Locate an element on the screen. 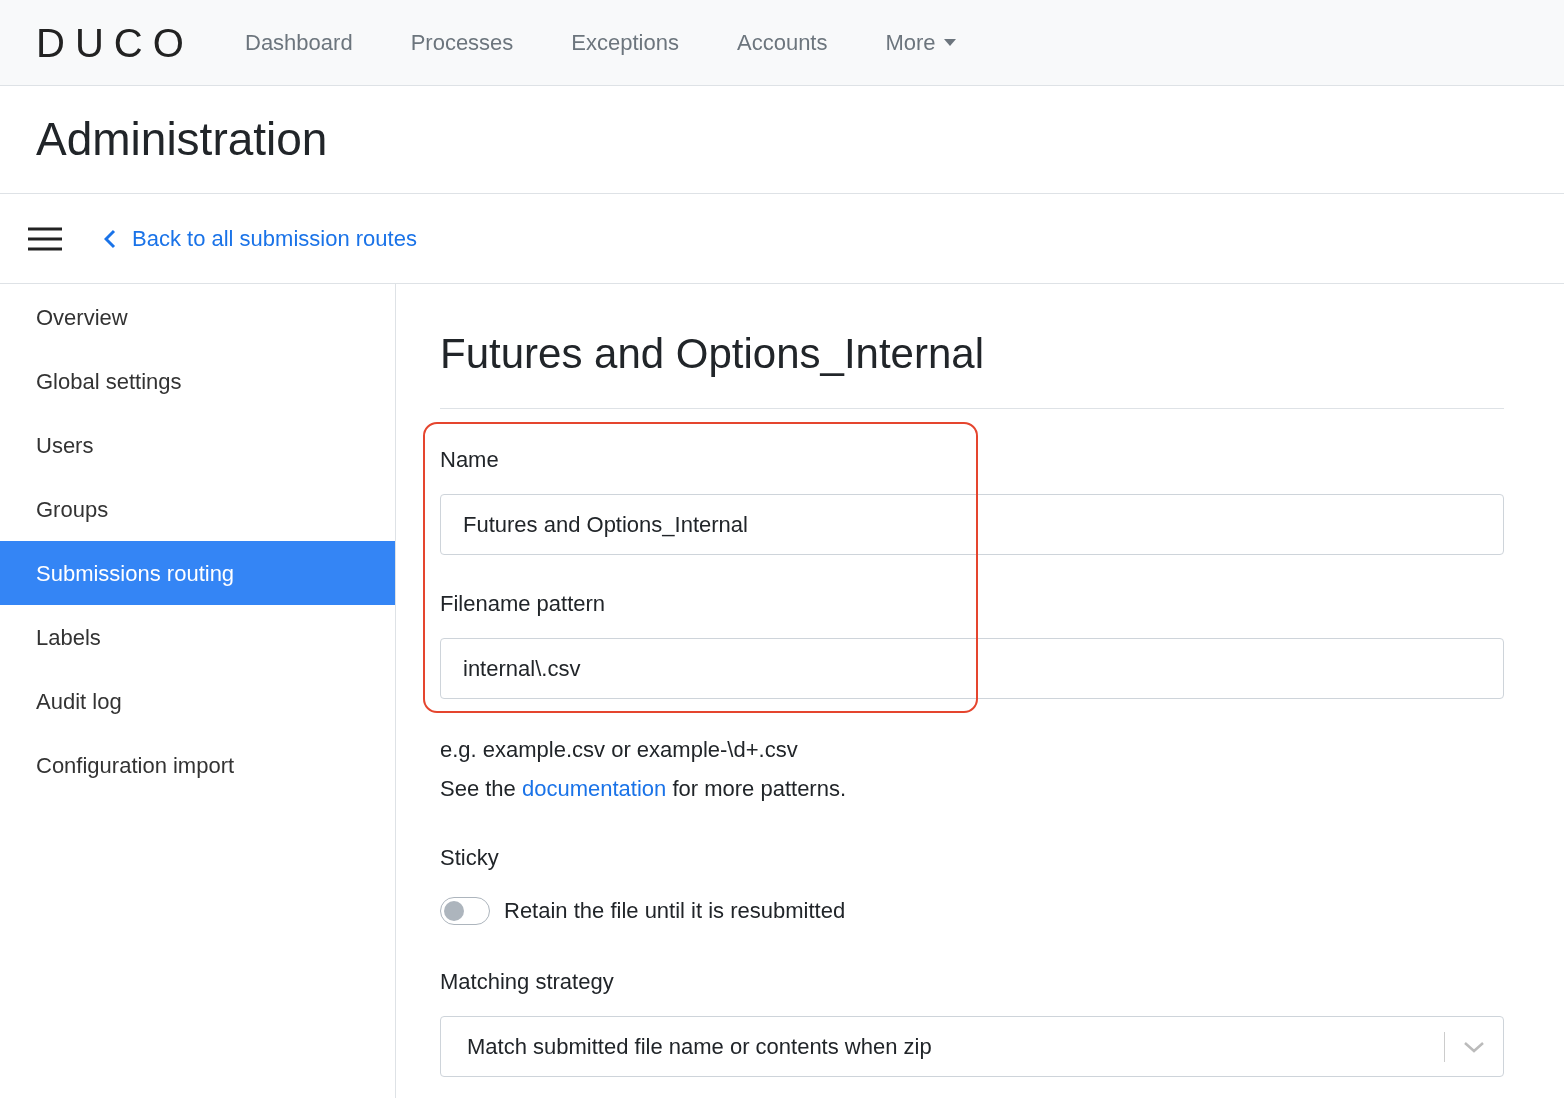 The height and width of the screenshot is (1098, 1564). sidebar-item: Audit log is located at coordinates (197, 701).